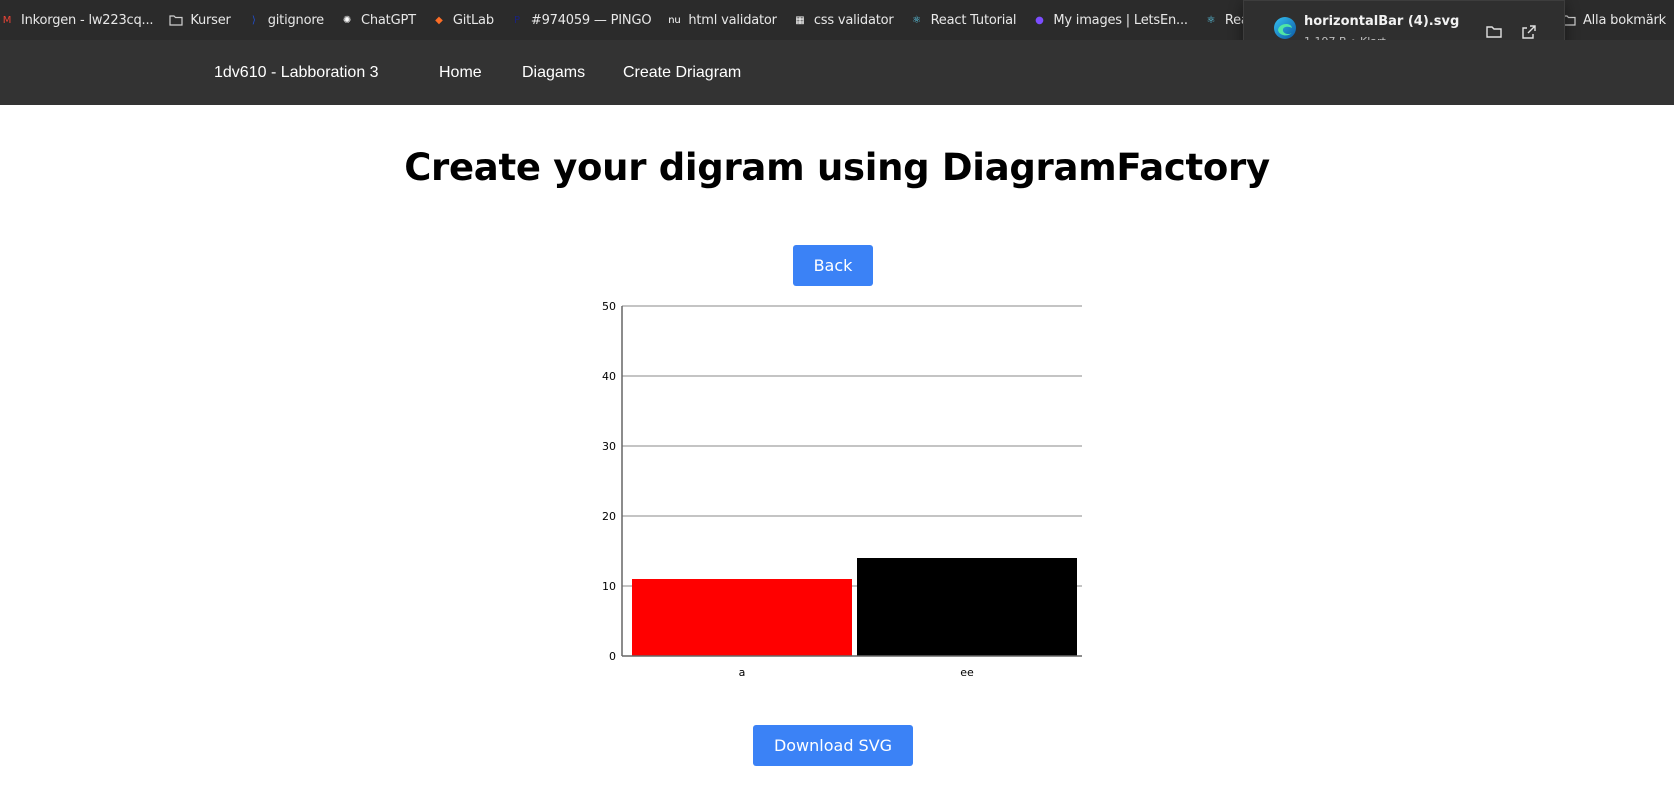 Image resolution: width=1674 pixels, height=800 pixels. What do you see at coordinates (800, 20) in the screenshot?
I see `qr-icon: ▦` at bounding box center [800, 20].